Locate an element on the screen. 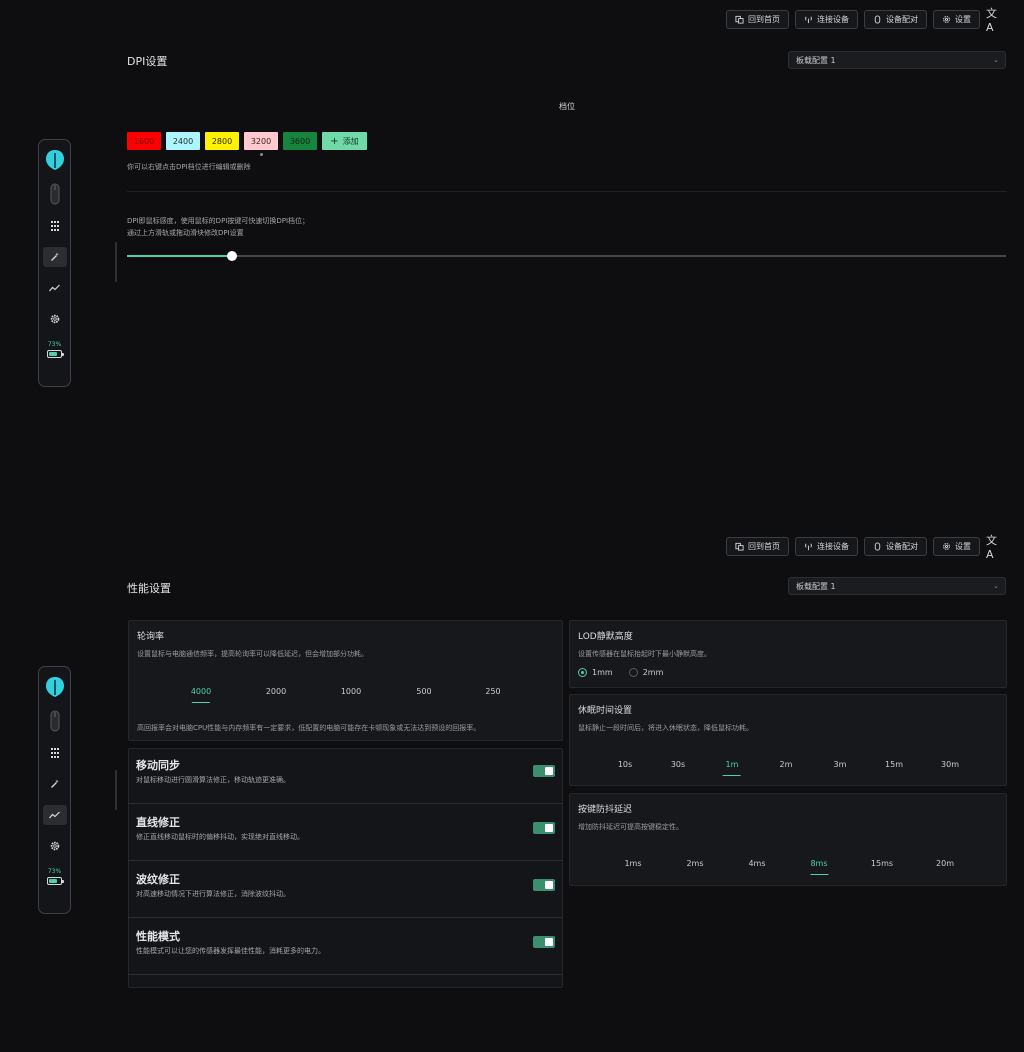 The image size is (1024, 1052). battery-fill is located at coordinates (53, 881).